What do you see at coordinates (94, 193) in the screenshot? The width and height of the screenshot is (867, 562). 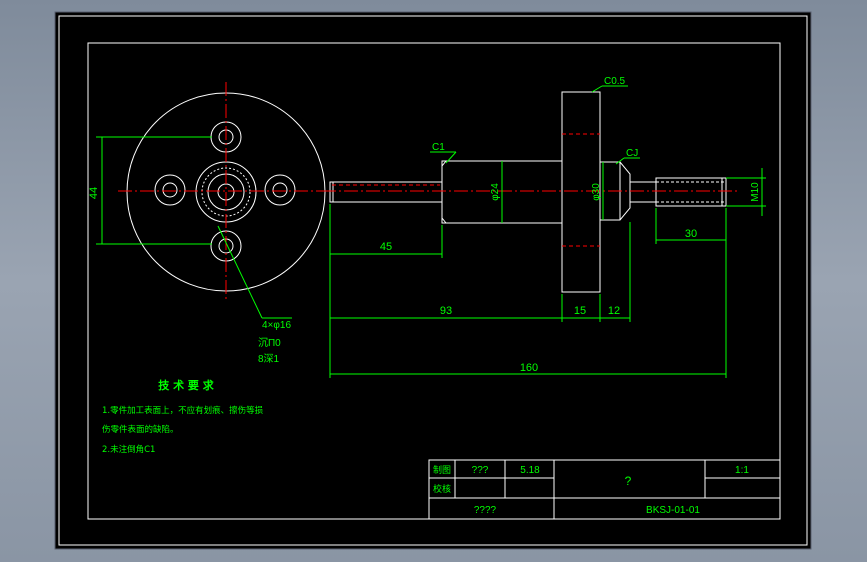 I see `dim-44-text: 44` at bounding box center [94, 193].